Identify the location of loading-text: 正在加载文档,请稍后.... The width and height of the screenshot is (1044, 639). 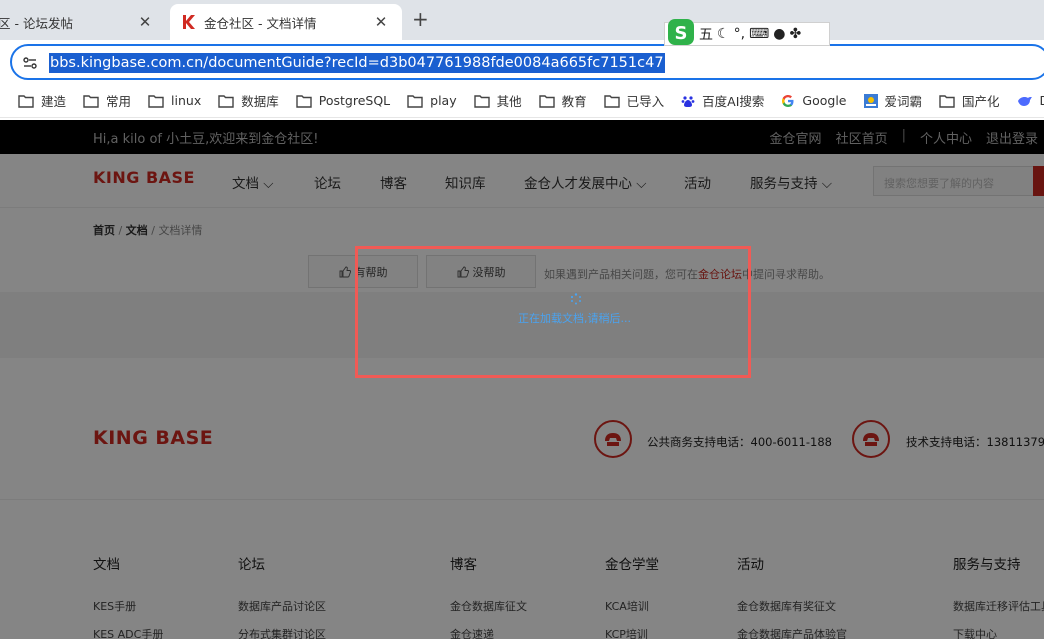
(574, 318).